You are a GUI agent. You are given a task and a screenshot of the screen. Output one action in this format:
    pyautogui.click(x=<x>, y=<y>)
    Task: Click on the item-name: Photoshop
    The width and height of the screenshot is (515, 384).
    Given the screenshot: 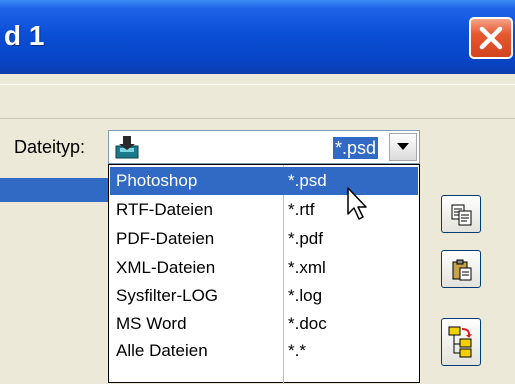 What is the action you would take?
    pyautogui.click(x=157, y=180)
    